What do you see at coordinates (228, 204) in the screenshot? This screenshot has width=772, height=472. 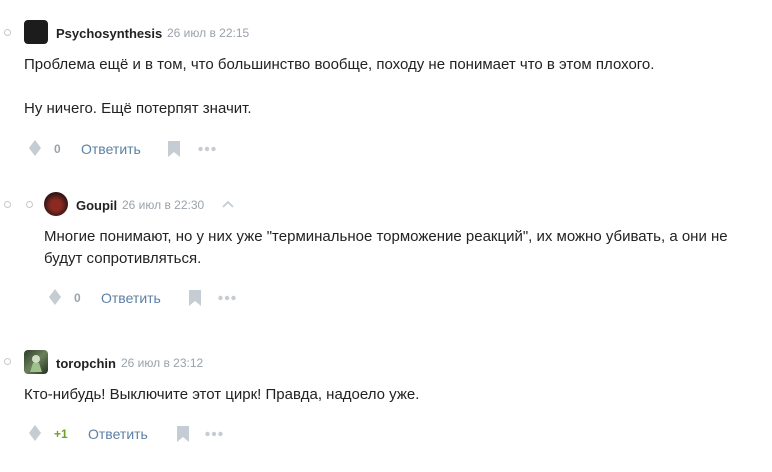 I see `collapse-up-icon` at bounding box center [228, 204].